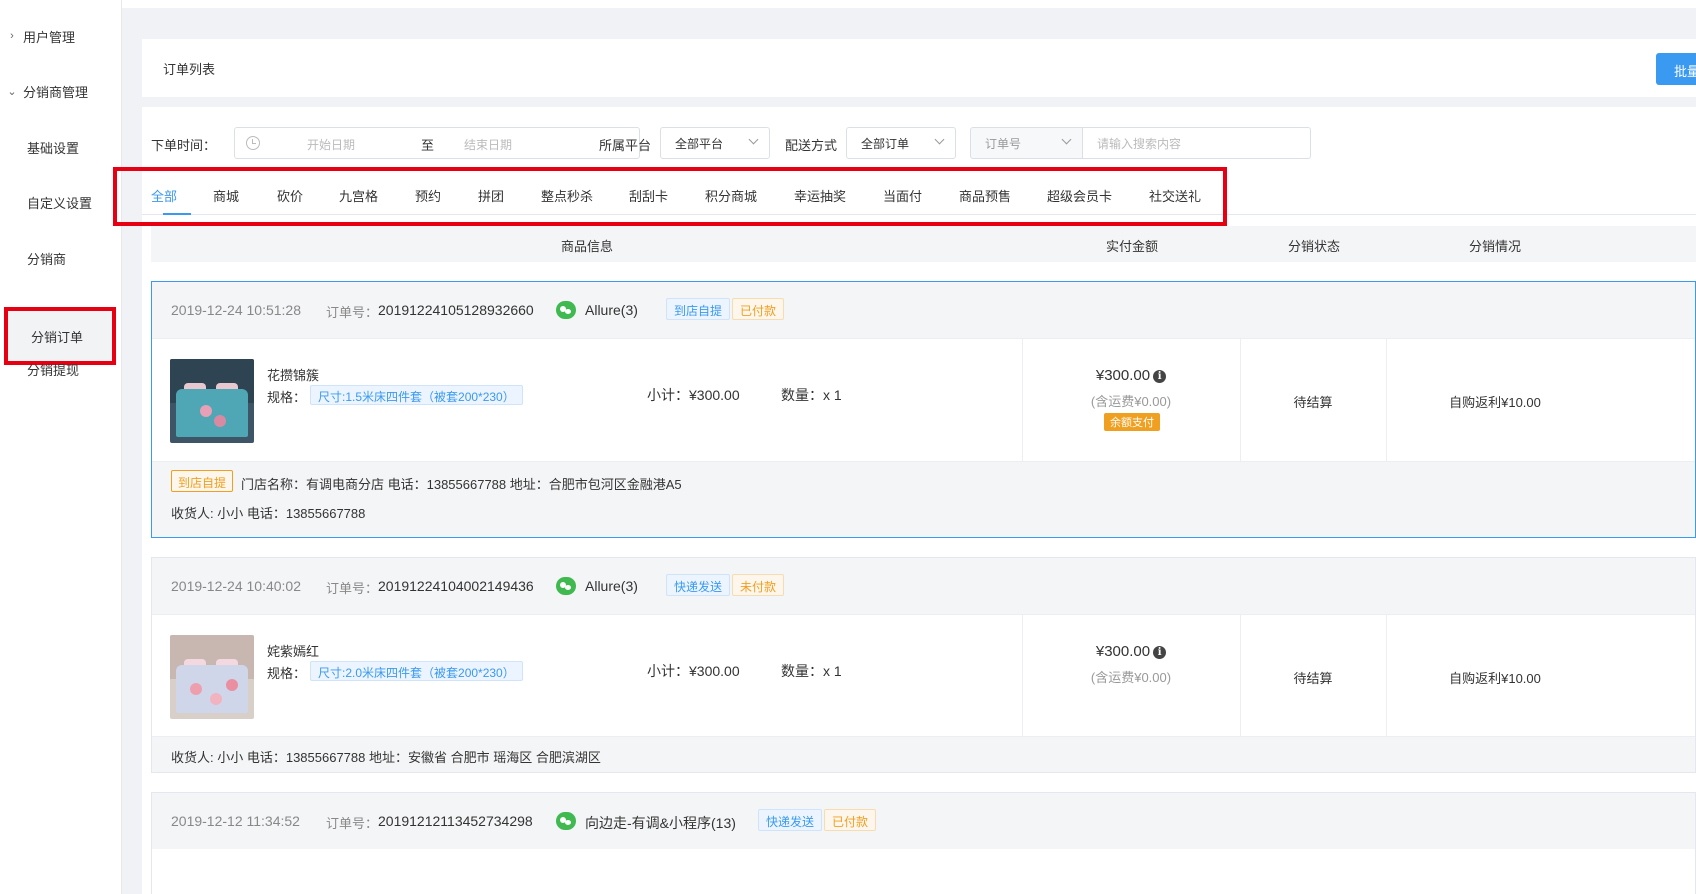 The image size is (1696, 894). Describe the element at coordinates (919, 68) in the screenshot. I see `page-header: 订单列表 批量` at that location.